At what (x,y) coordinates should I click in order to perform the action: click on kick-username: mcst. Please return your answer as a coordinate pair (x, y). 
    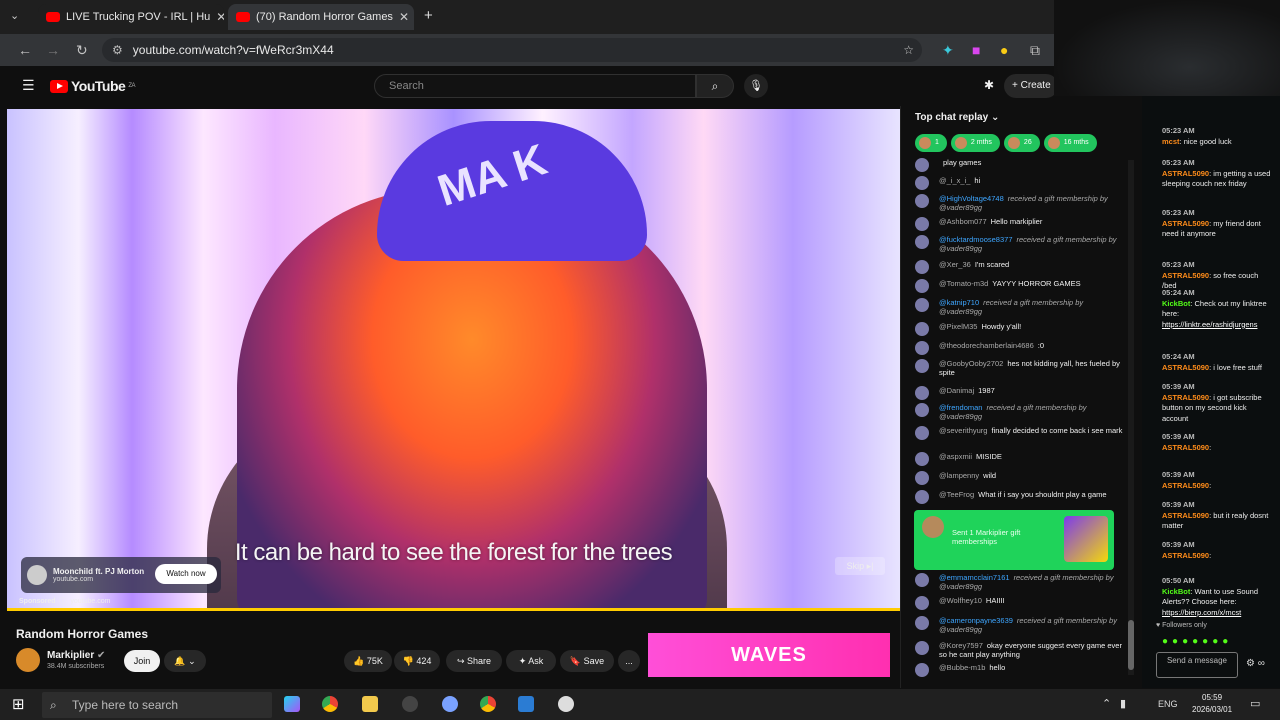
    Looking at the image, I should click on (1171, 141).